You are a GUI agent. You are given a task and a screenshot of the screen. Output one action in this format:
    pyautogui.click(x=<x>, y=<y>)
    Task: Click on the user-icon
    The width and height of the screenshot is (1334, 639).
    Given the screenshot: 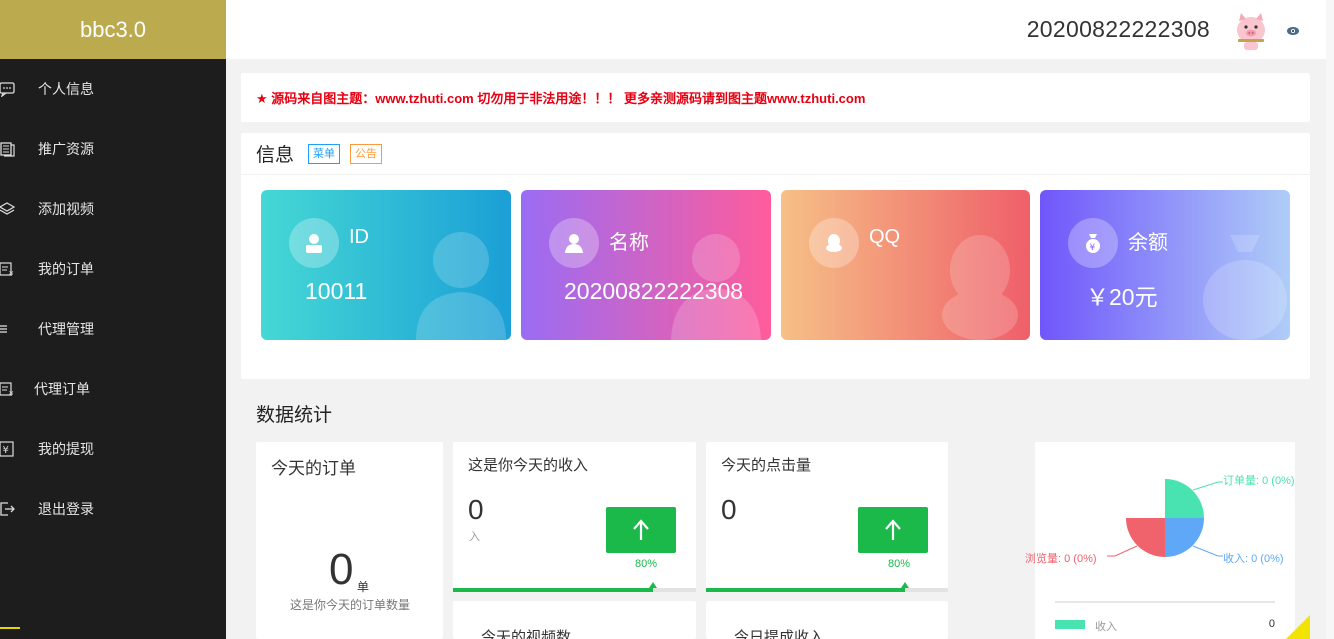 What is the action you would take?
    pyautogui.click(x=314, y=243)
    